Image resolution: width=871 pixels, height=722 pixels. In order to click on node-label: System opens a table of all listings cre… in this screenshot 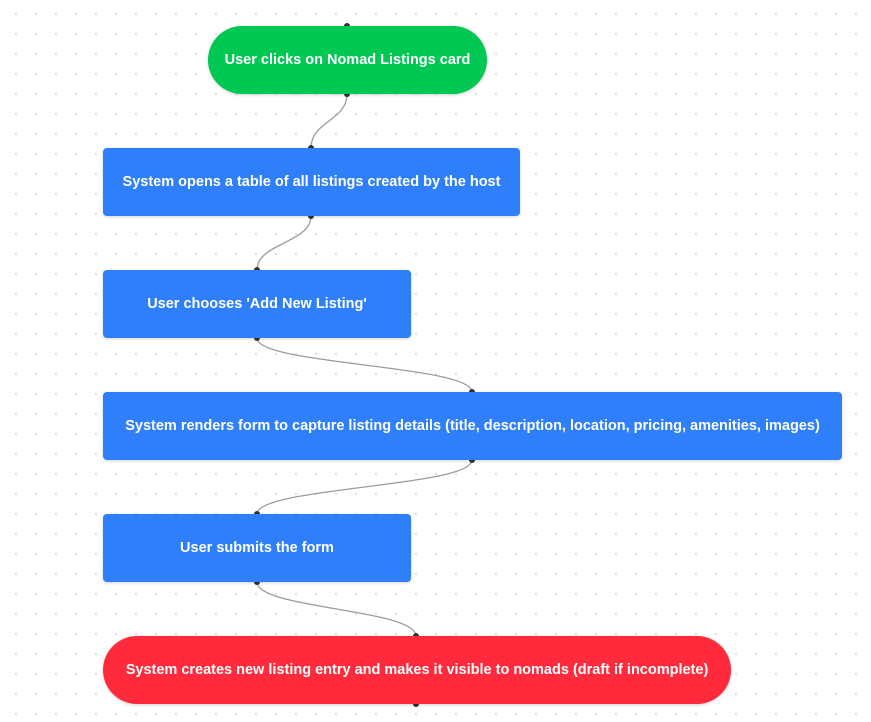, I will do `click(311, 182)`.